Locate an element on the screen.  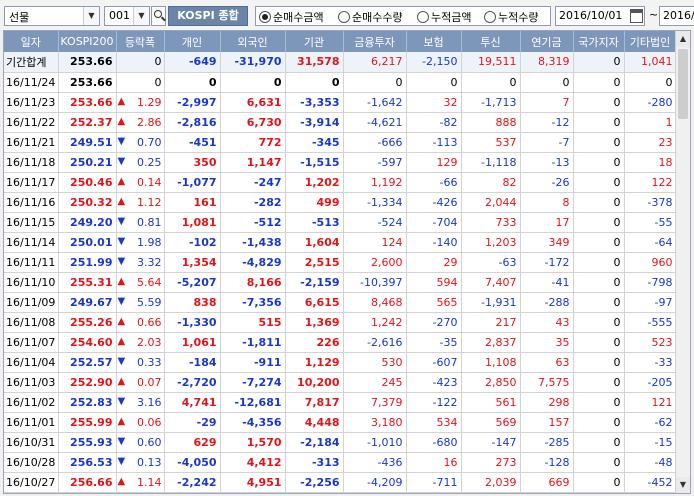
value-cell: -2,816 is located at coordinates (192, 122).